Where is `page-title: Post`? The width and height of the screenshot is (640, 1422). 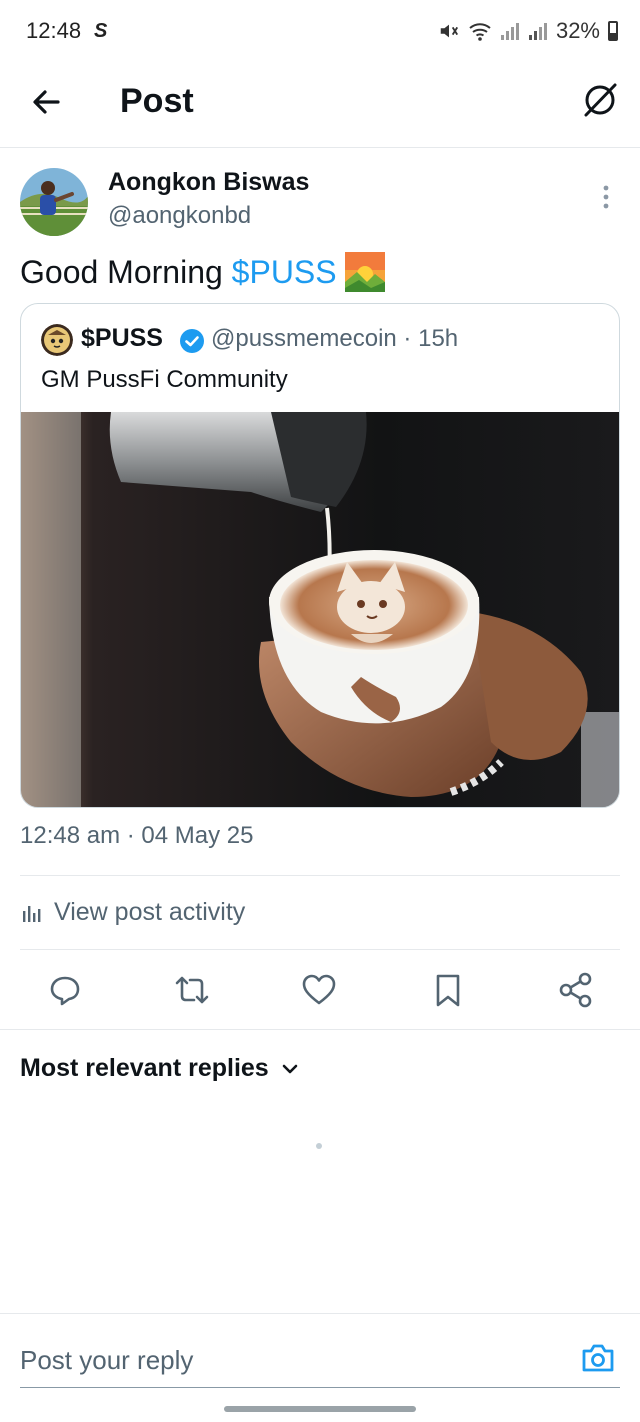
page-title: Post is located at coordinates (157, 101).